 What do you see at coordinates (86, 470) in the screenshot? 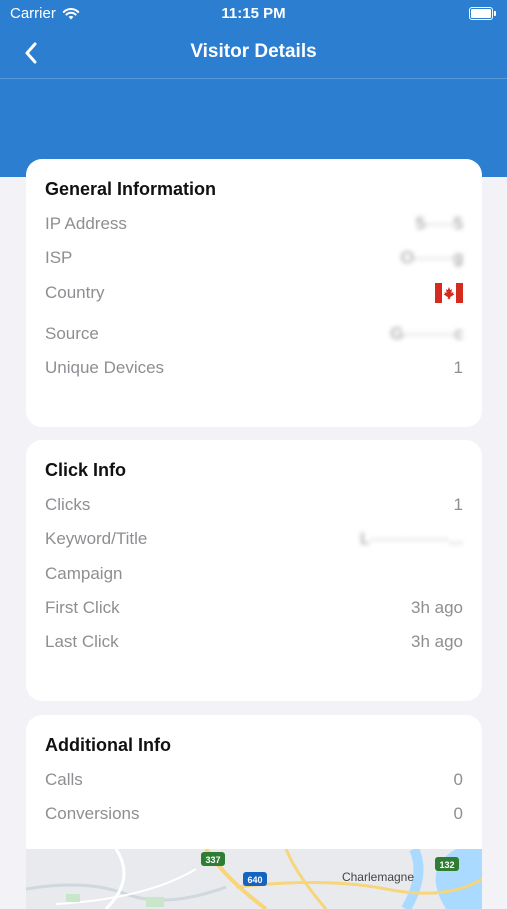
I see `card-title: Click Info` at bounding box center [86, 470].